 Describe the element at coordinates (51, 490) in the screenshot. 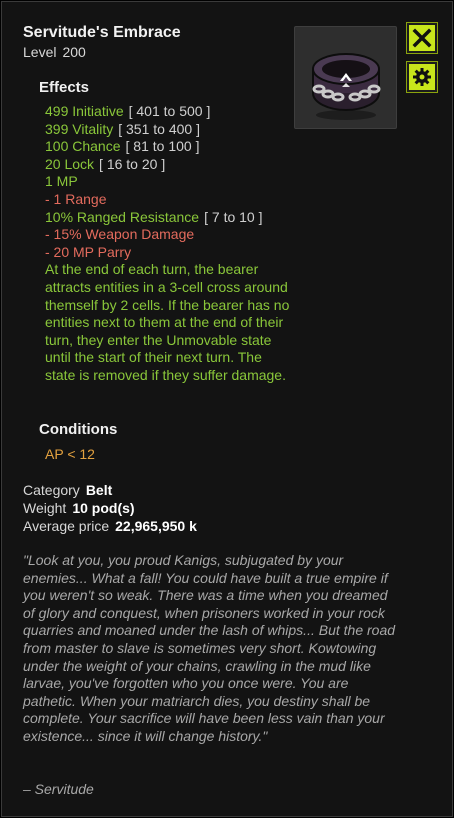

I see `category-label: Category` at that location.